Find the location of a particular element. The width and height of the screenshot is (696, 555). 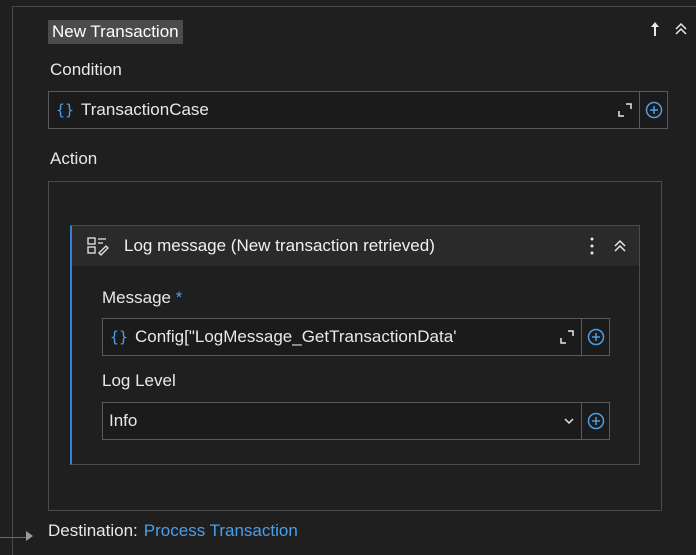

log-level-add-button is located at coordinates (595, 421).